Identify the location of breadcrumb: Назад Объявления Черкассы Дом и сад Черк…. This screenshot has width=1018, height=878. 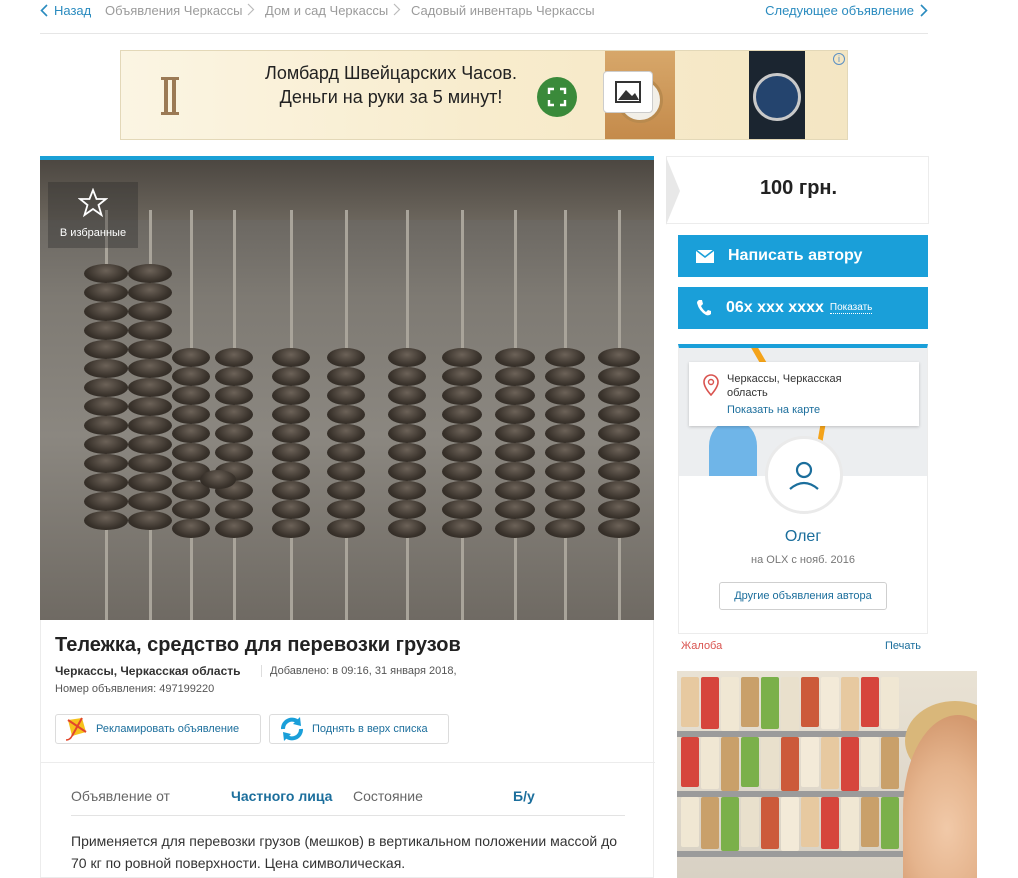
(484, 17).